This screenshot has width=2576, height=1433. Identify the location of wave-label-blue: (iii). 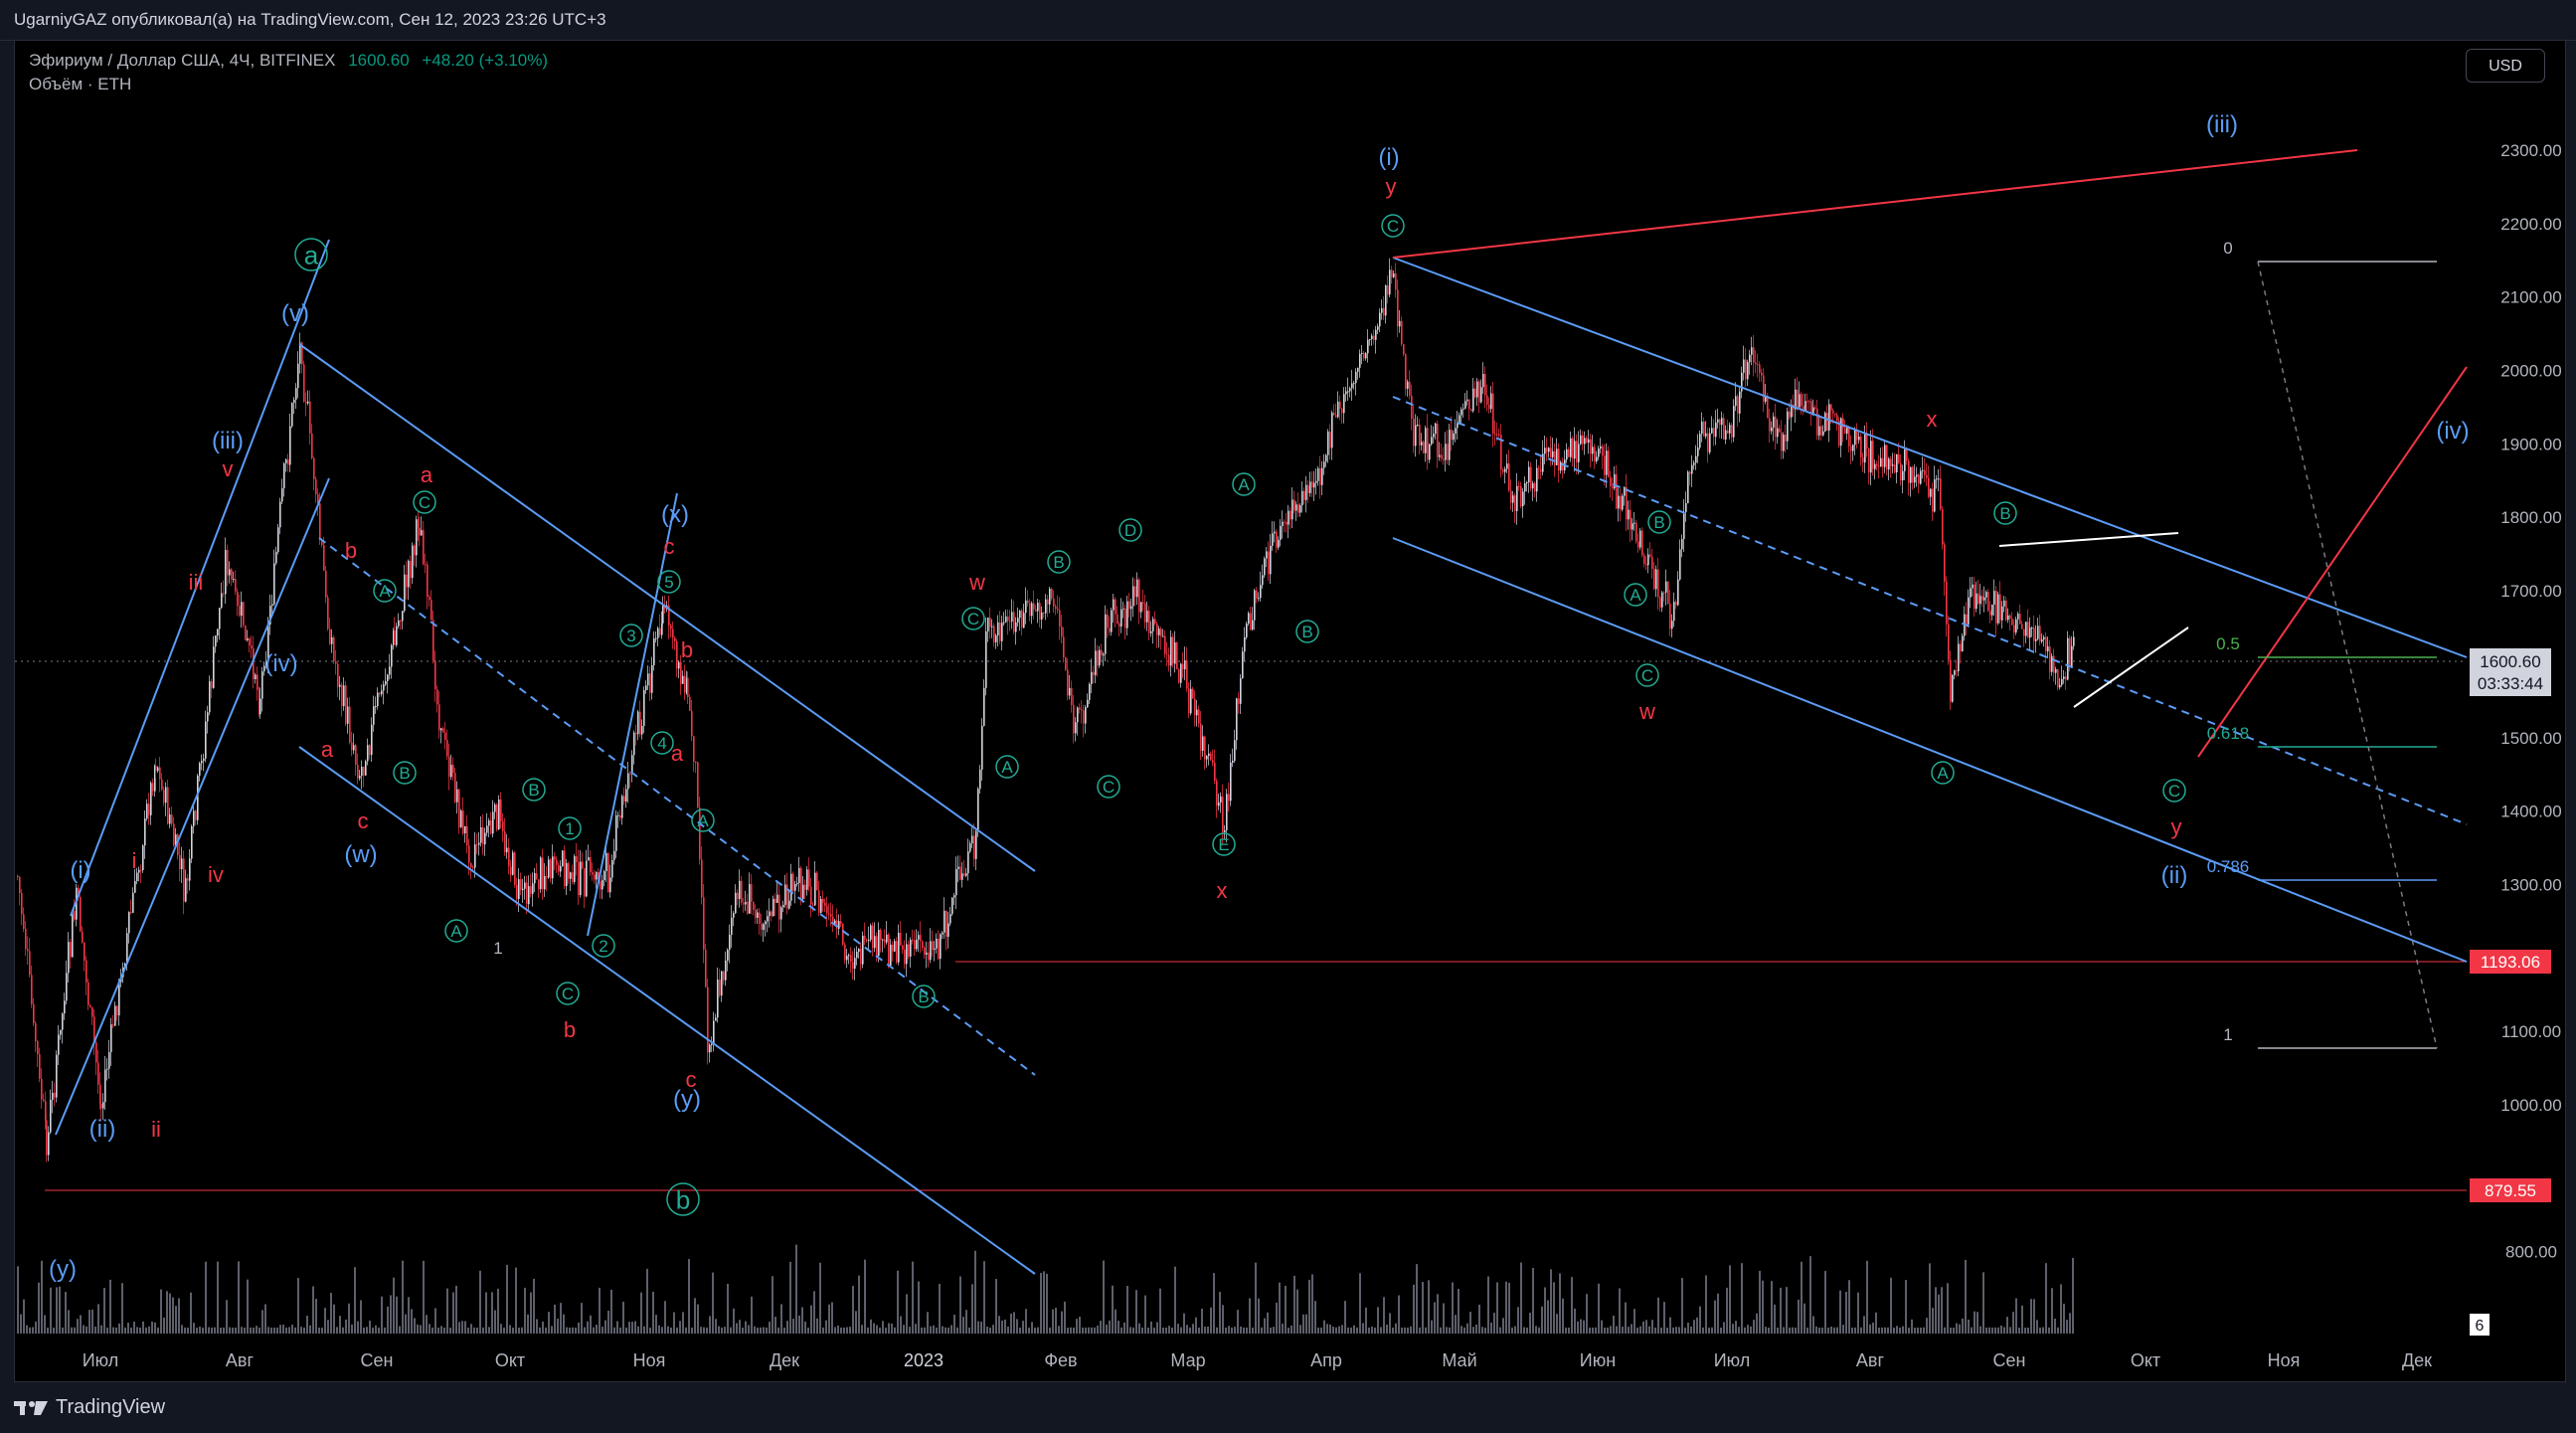
(2222, 124).